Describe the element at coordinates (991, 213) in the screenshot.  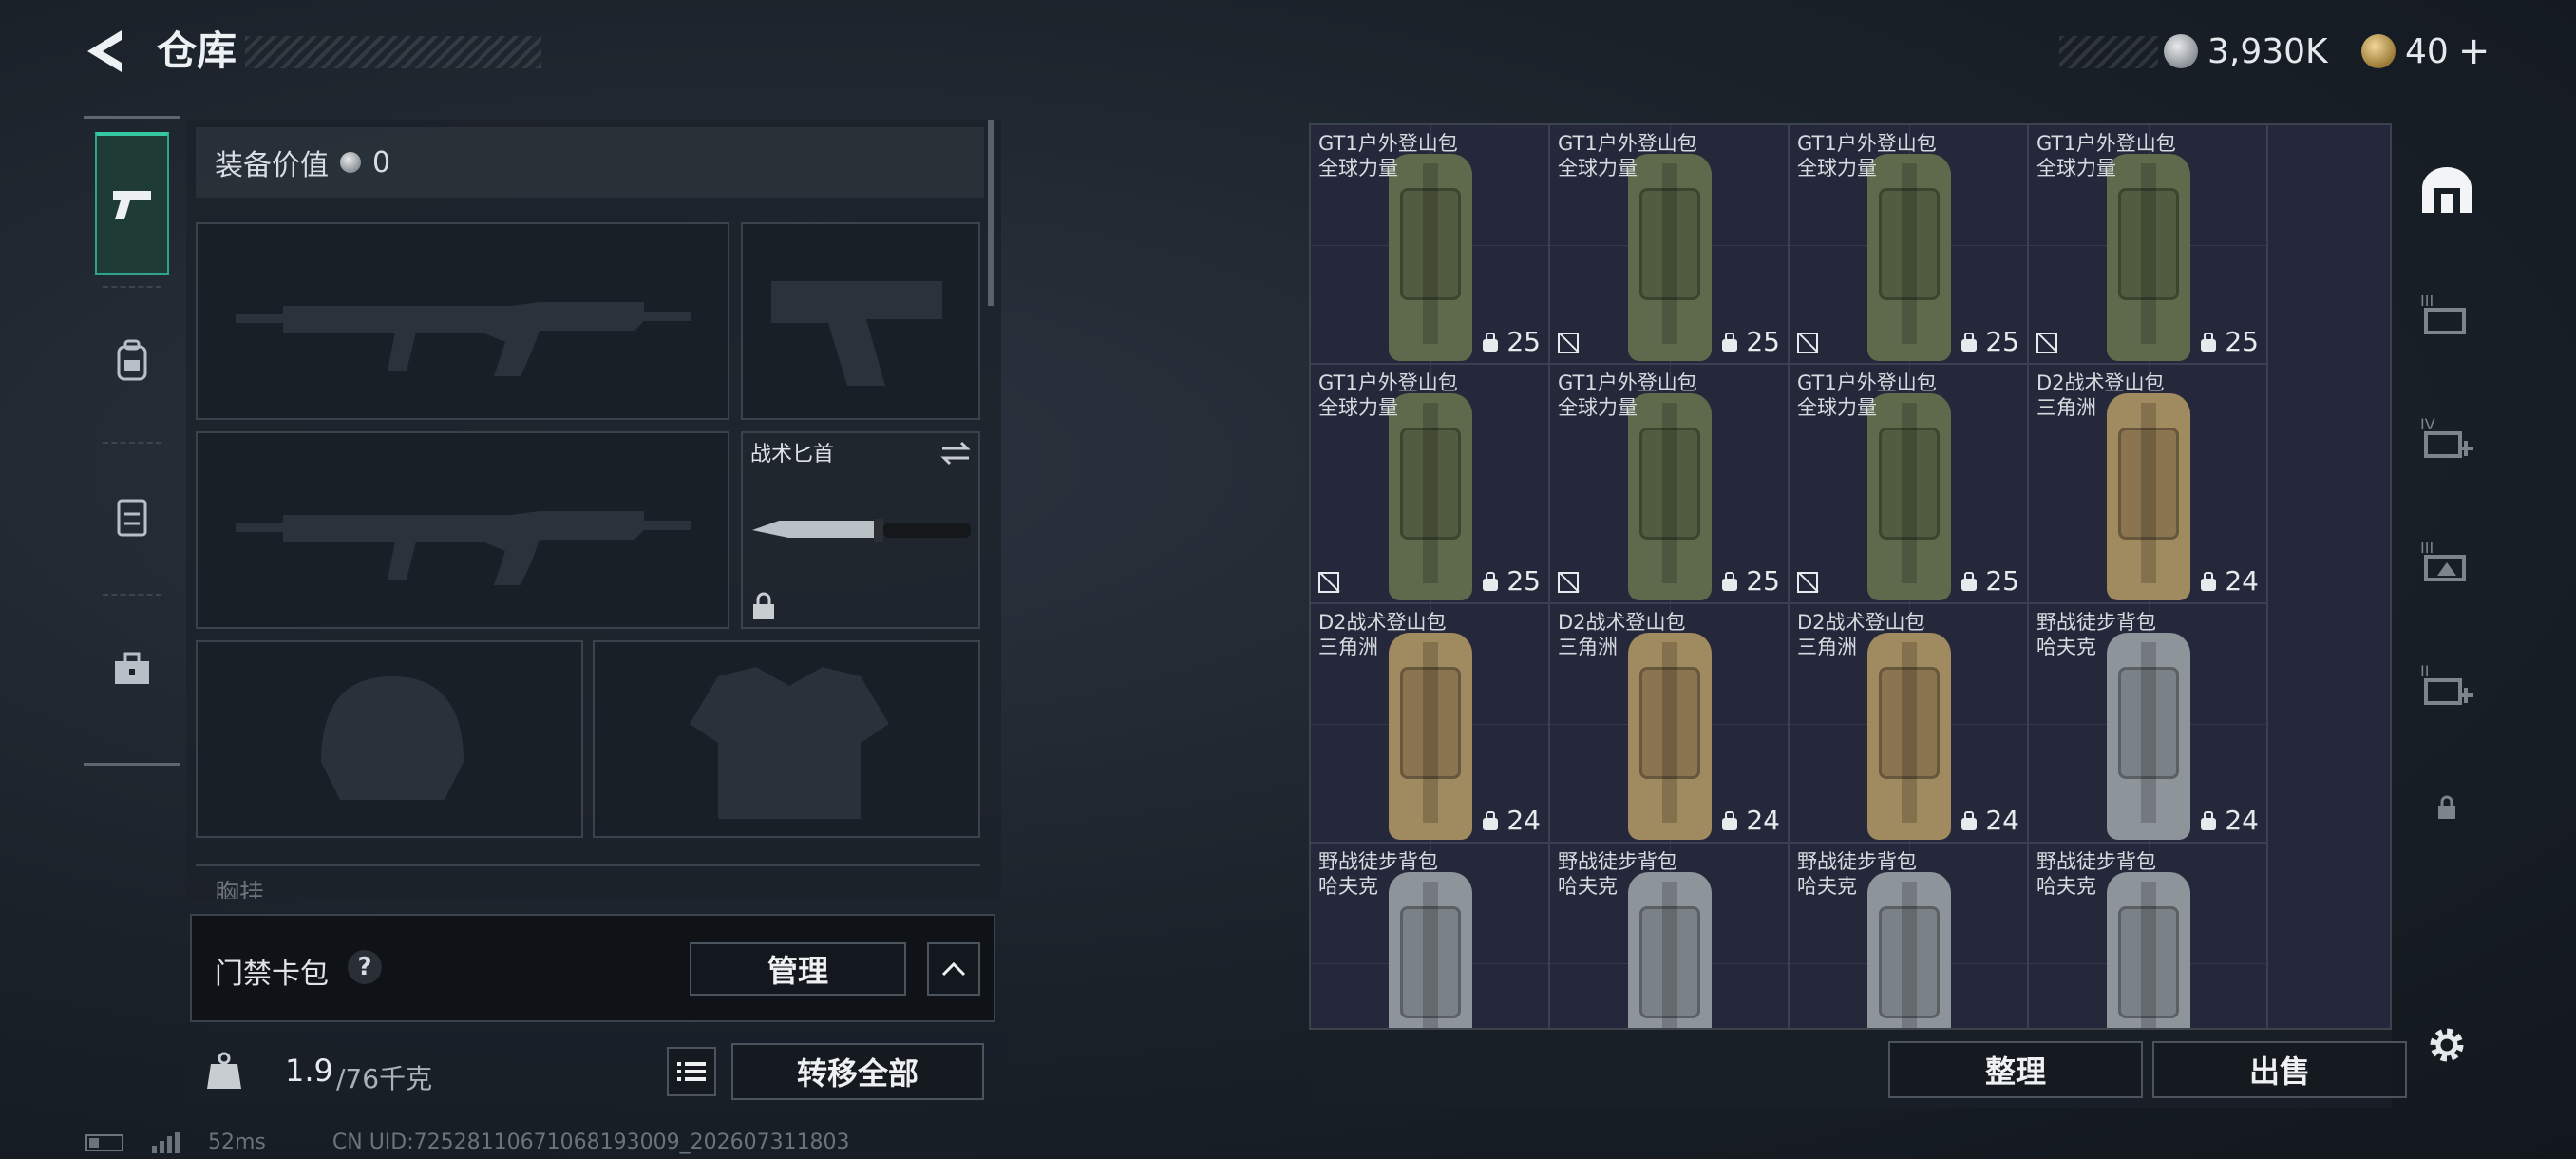
I see `equipment-scrollbar` at that location.